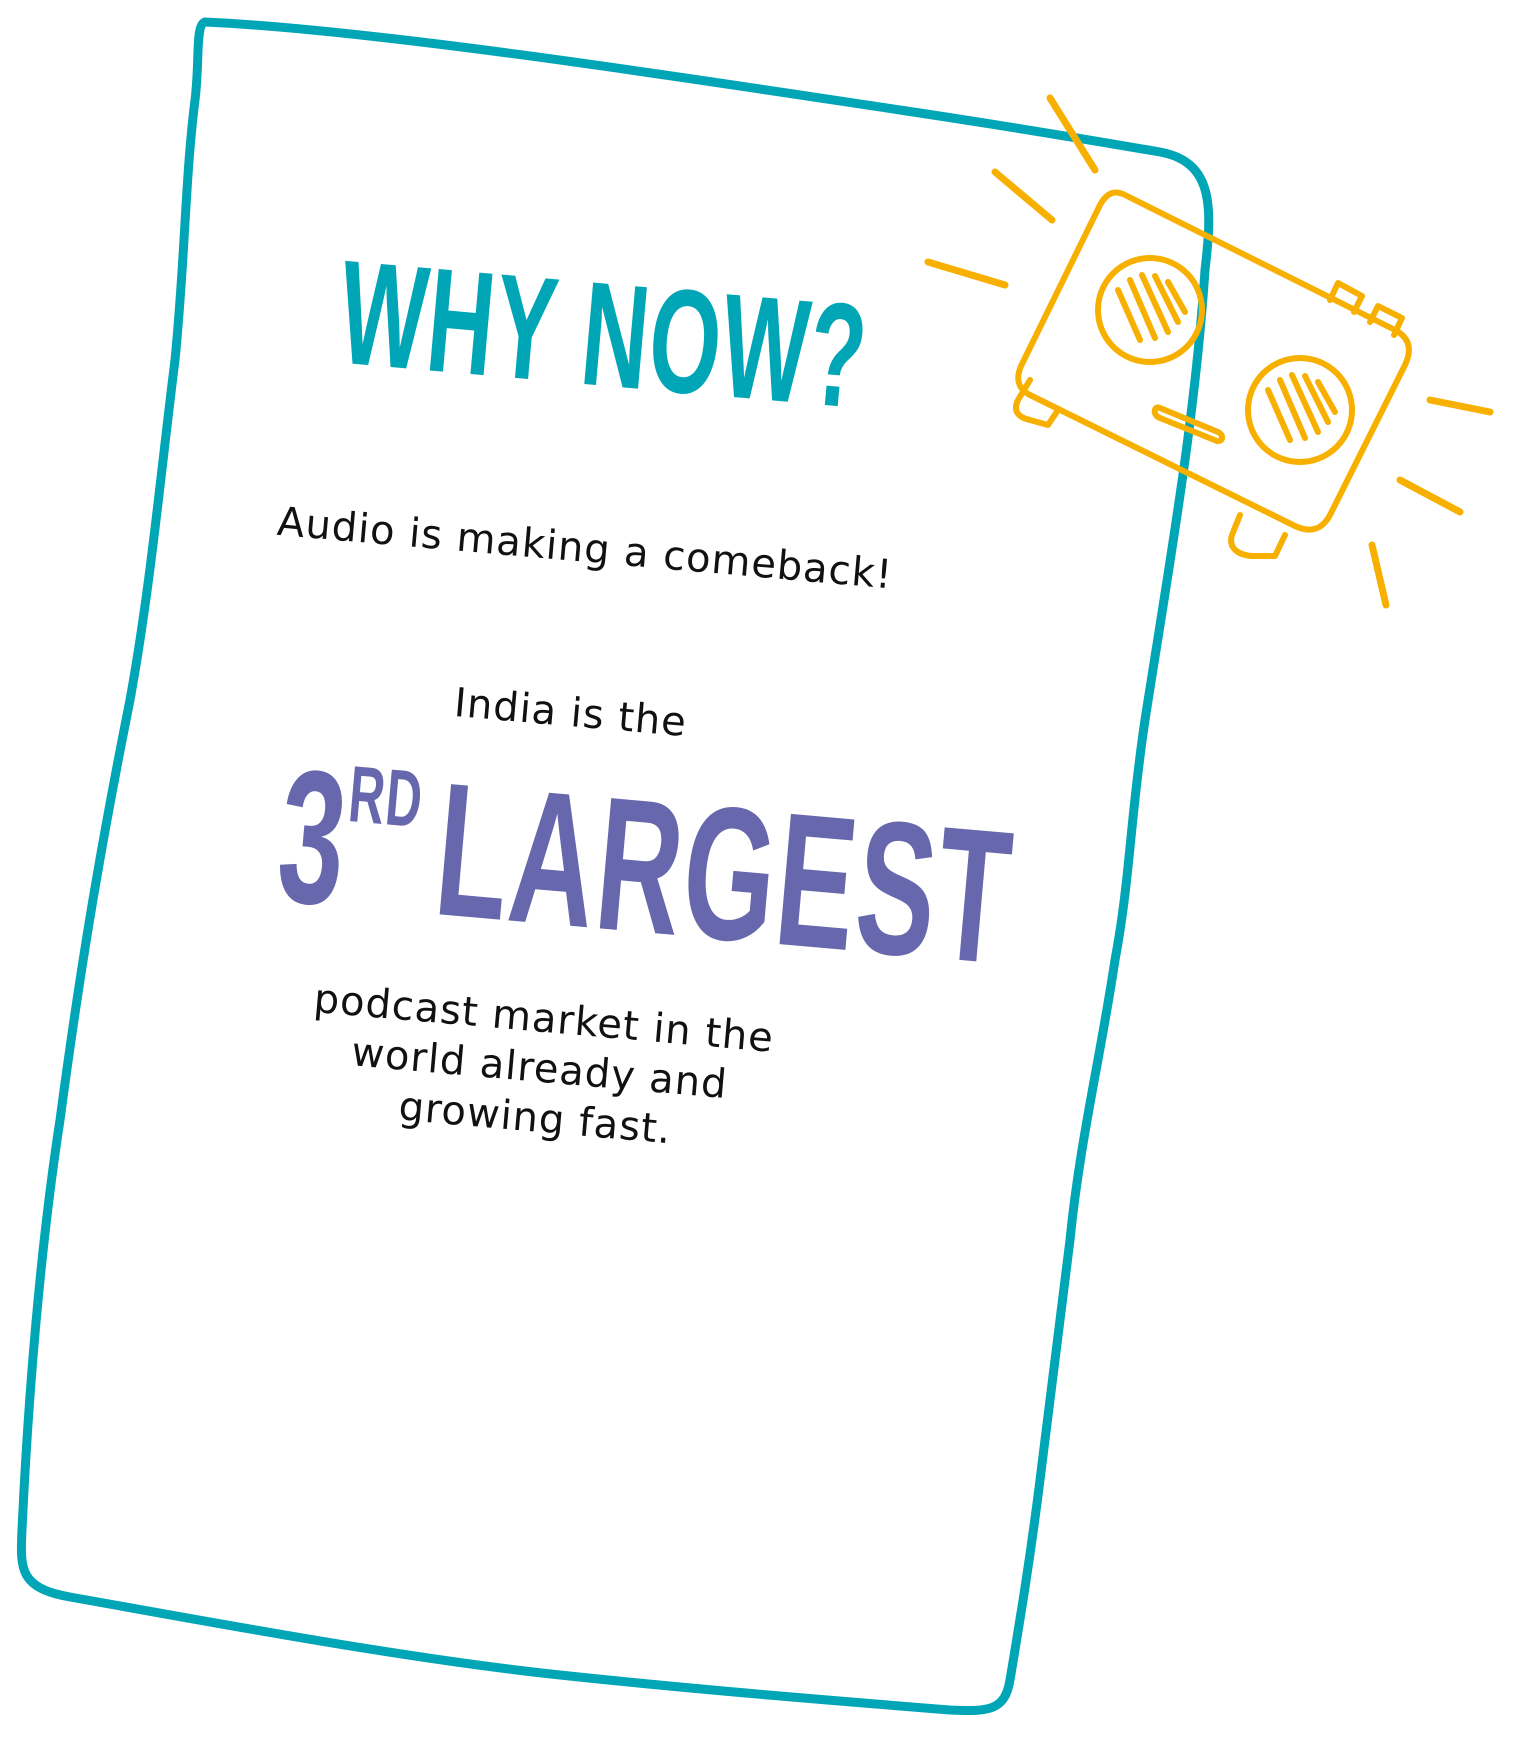 The image size is (1535, 1747). I want to click on highlight-stat: 3RDLARGEST, so click(646, 867).